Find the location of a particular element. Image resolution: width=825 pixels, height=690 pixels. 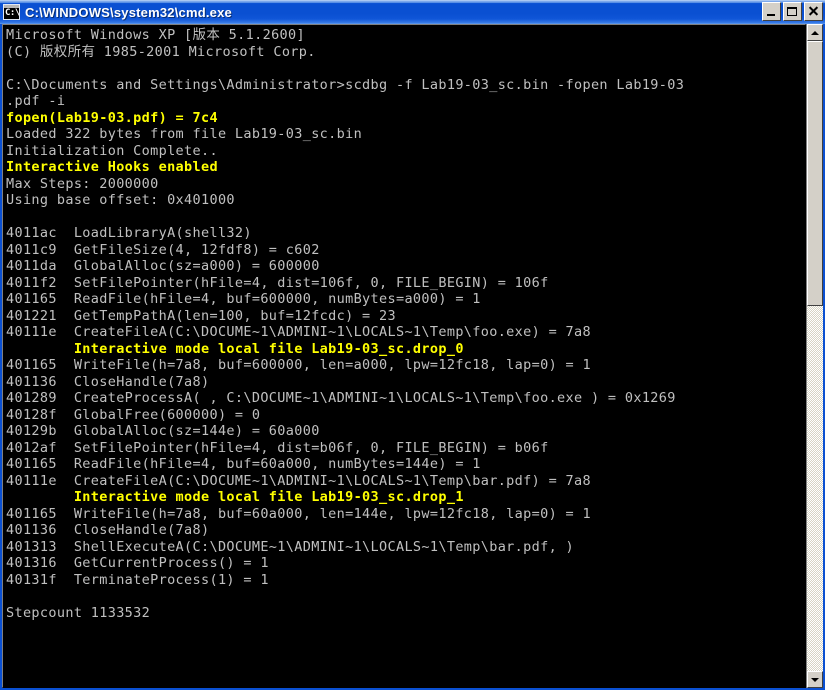

console-line: Stepcount 1133532 is located at coordinates (78, 612).